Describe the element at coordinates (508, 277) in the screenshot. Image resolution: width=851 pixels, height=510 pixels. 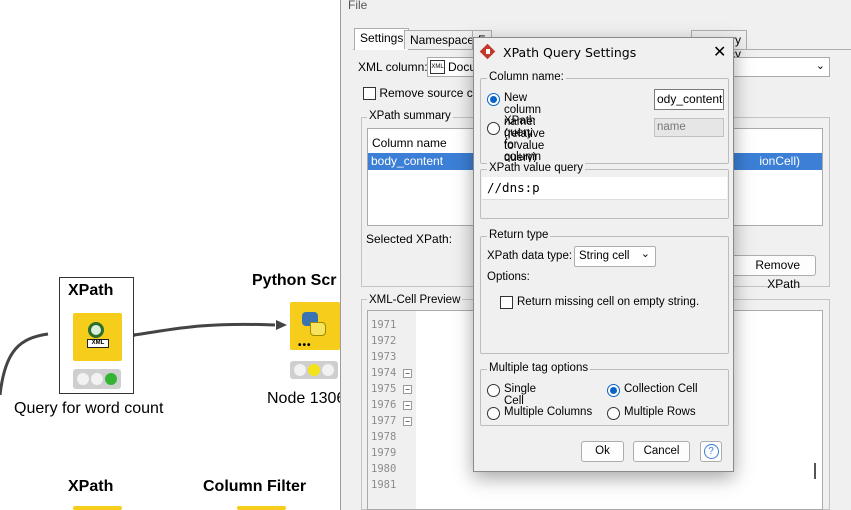
I see `options-label: Options:` at that location.